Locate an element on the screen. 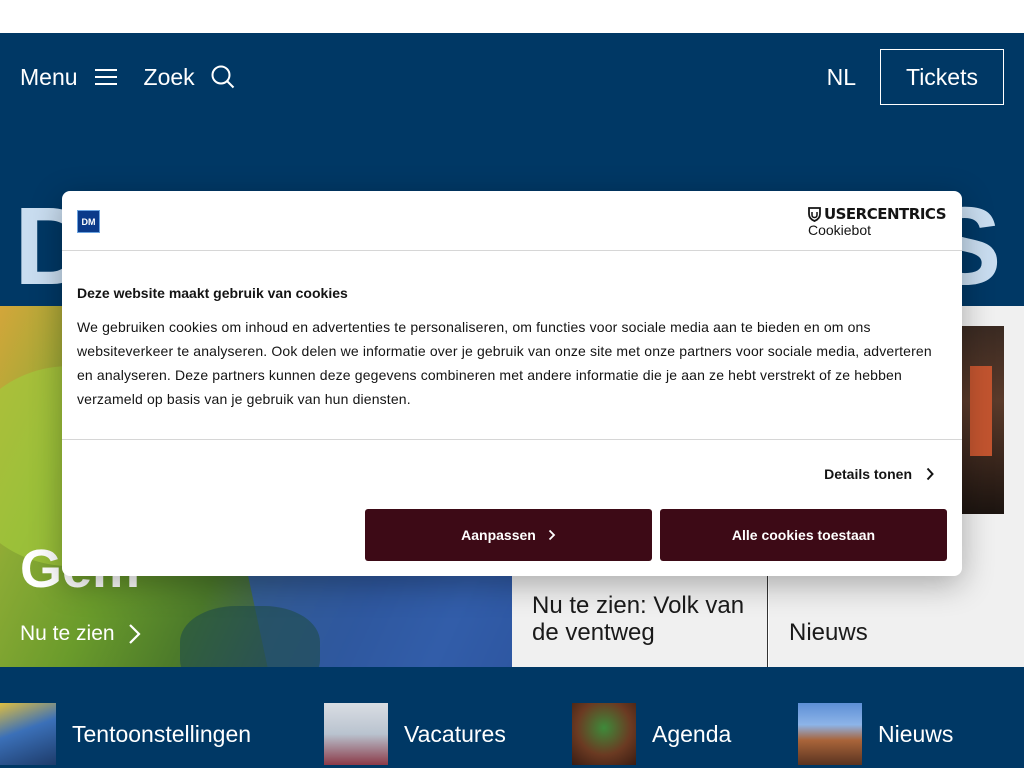  site-logo: DM is located at coordinates (88, 221).